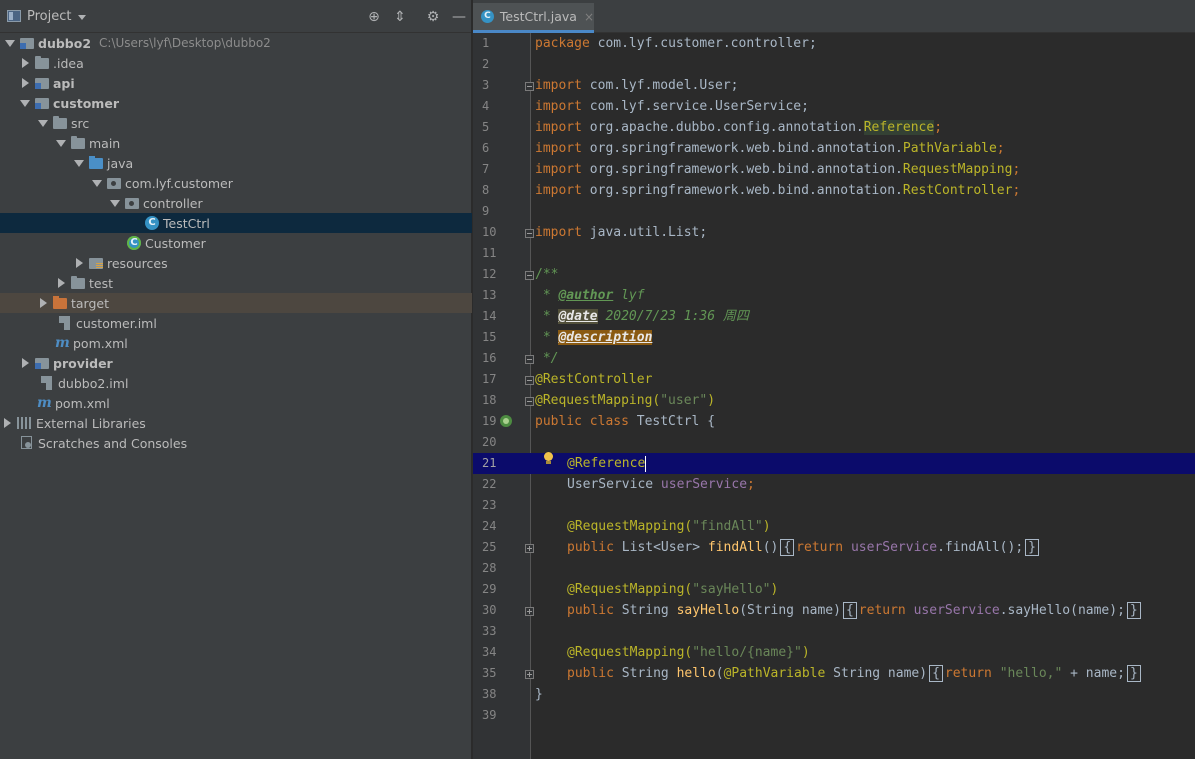 This screenshot has width=1195, height=759. Describe the element at coordinates (236, 103) in the screenshot. I see `tree-item-customer: customer` at that location.